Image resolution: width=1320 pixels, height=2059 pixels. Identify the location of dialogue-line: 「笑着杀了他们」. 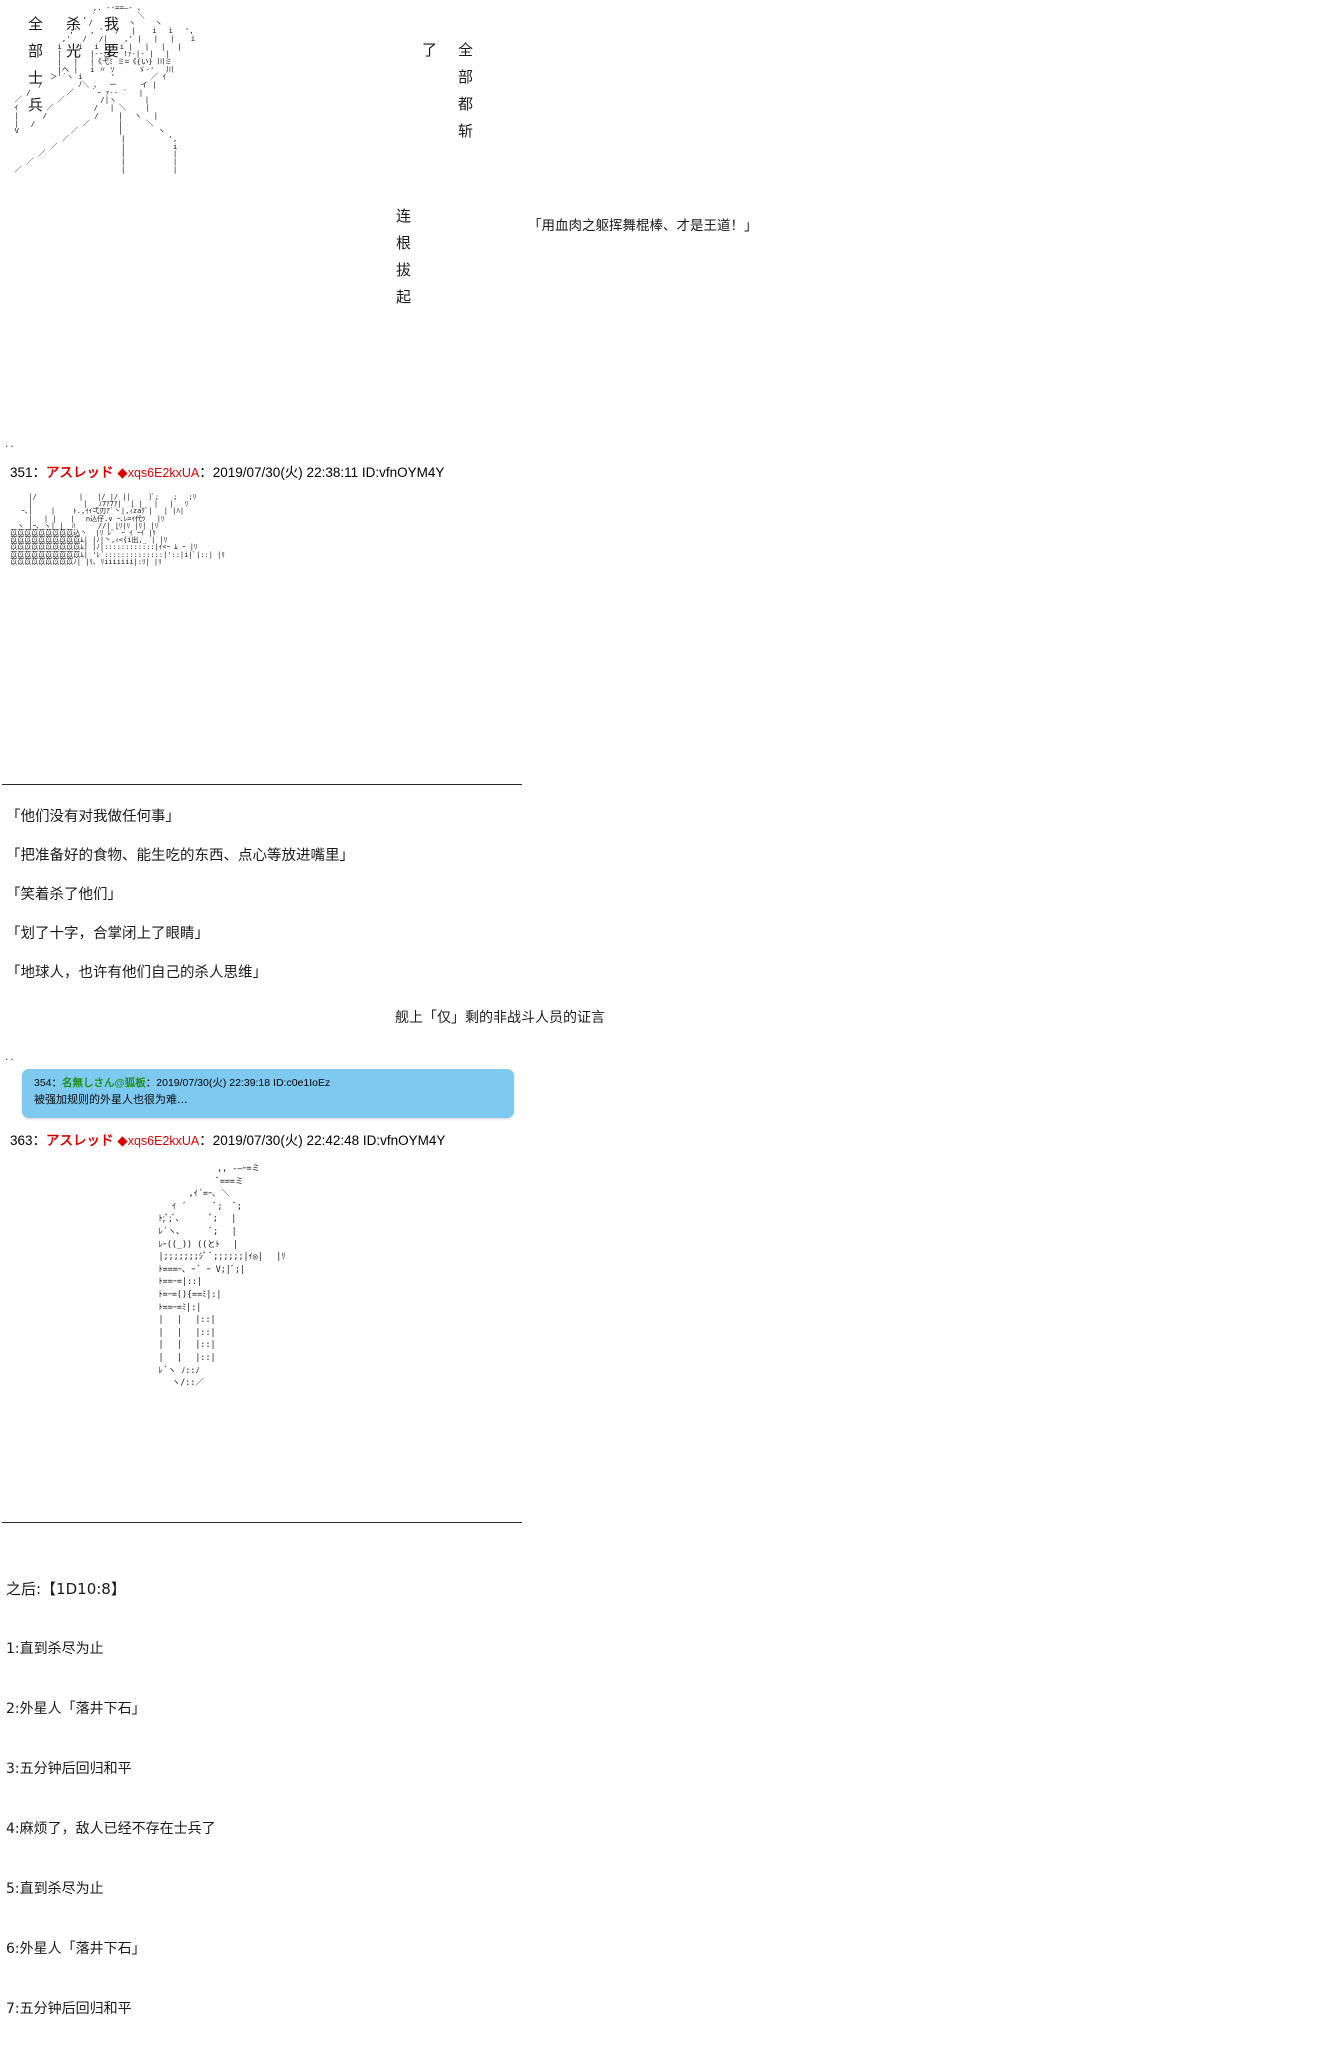
(64, 895).